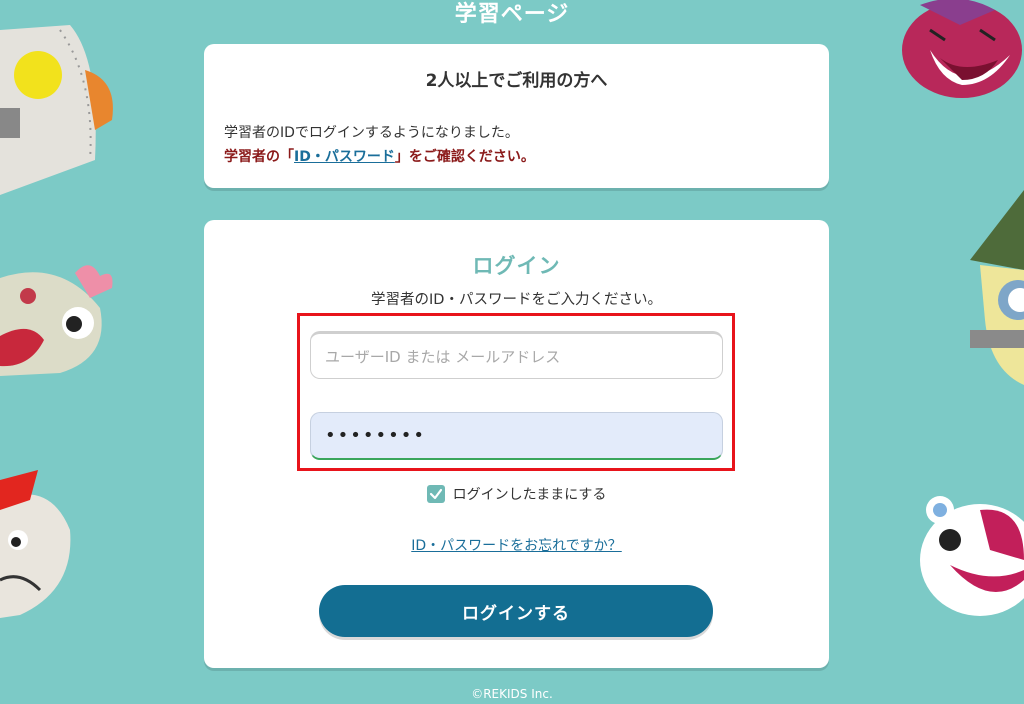 Image resolution: width=1024 pixels, height=704 pixels. I want to click on check-icon, so click(435, 494).